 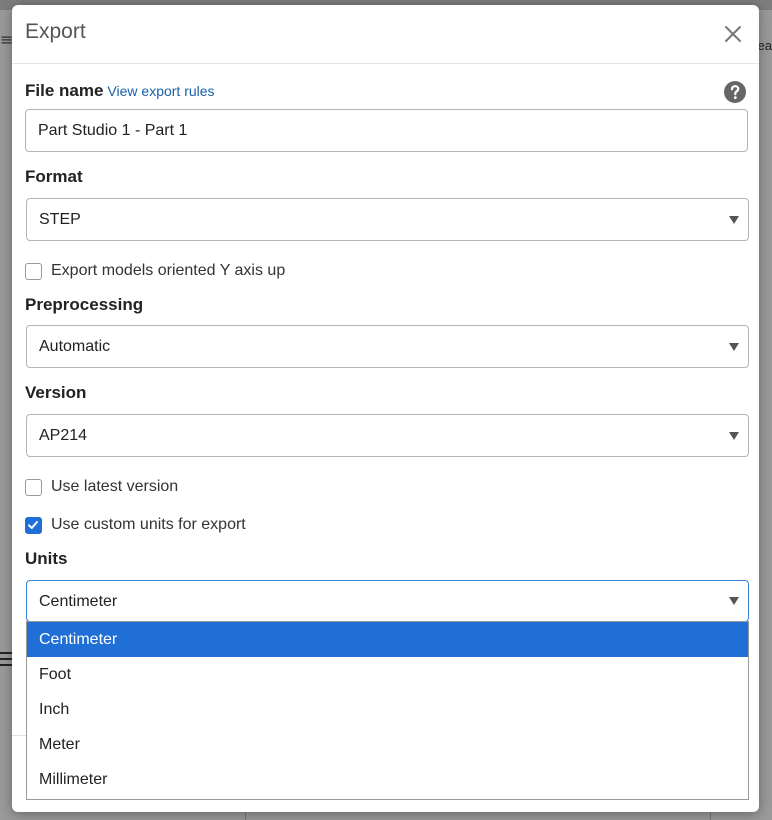 I want to click on units-option-centimeter: Centimeter, so click(x=387, y=639).